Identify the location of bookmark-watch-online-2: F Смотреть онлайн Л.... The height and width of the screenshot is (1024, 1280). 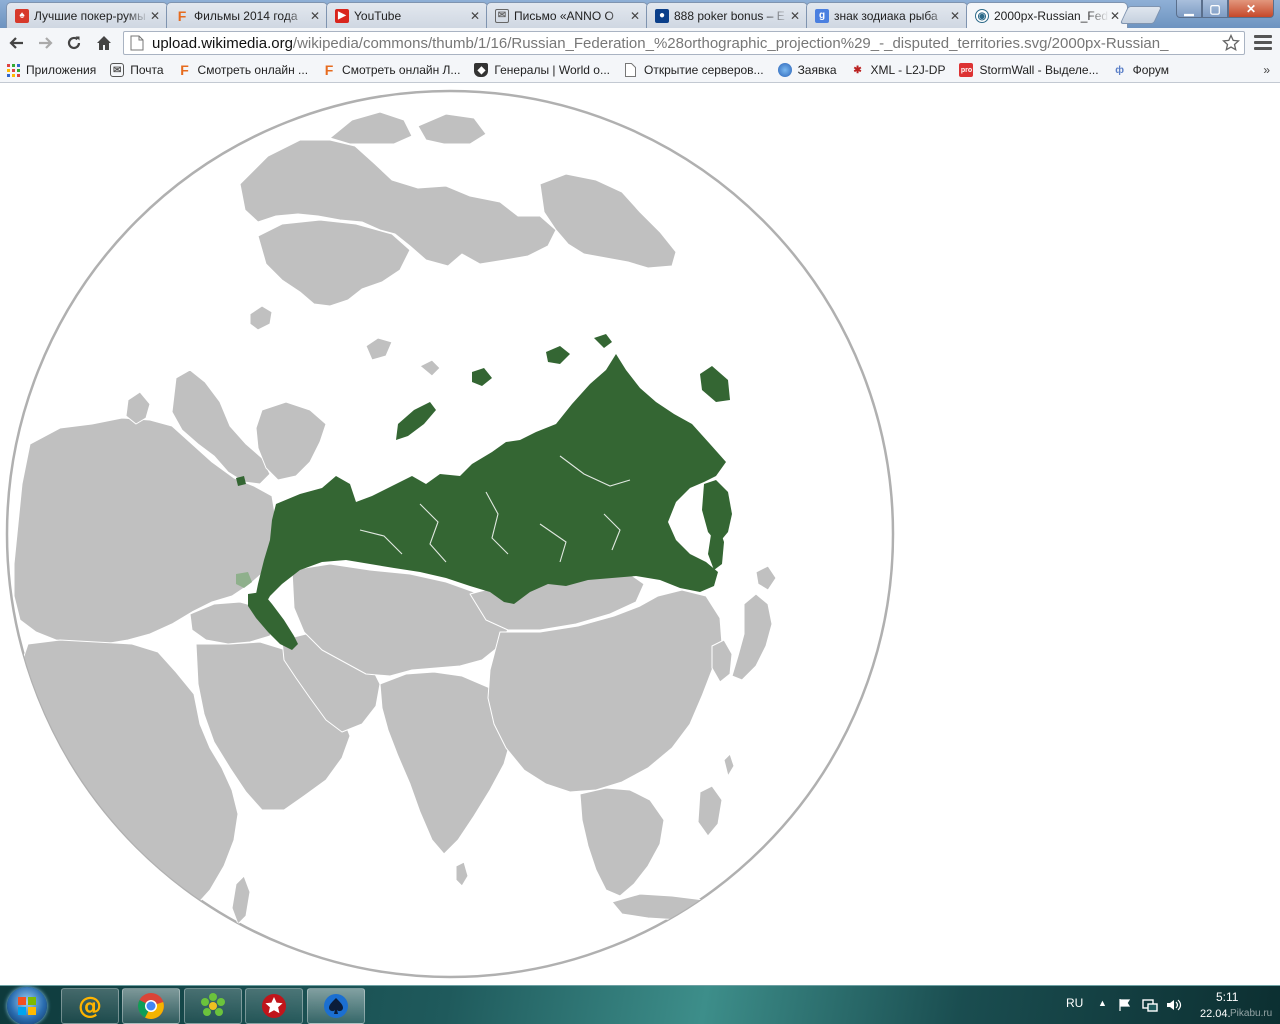
(391, 70).